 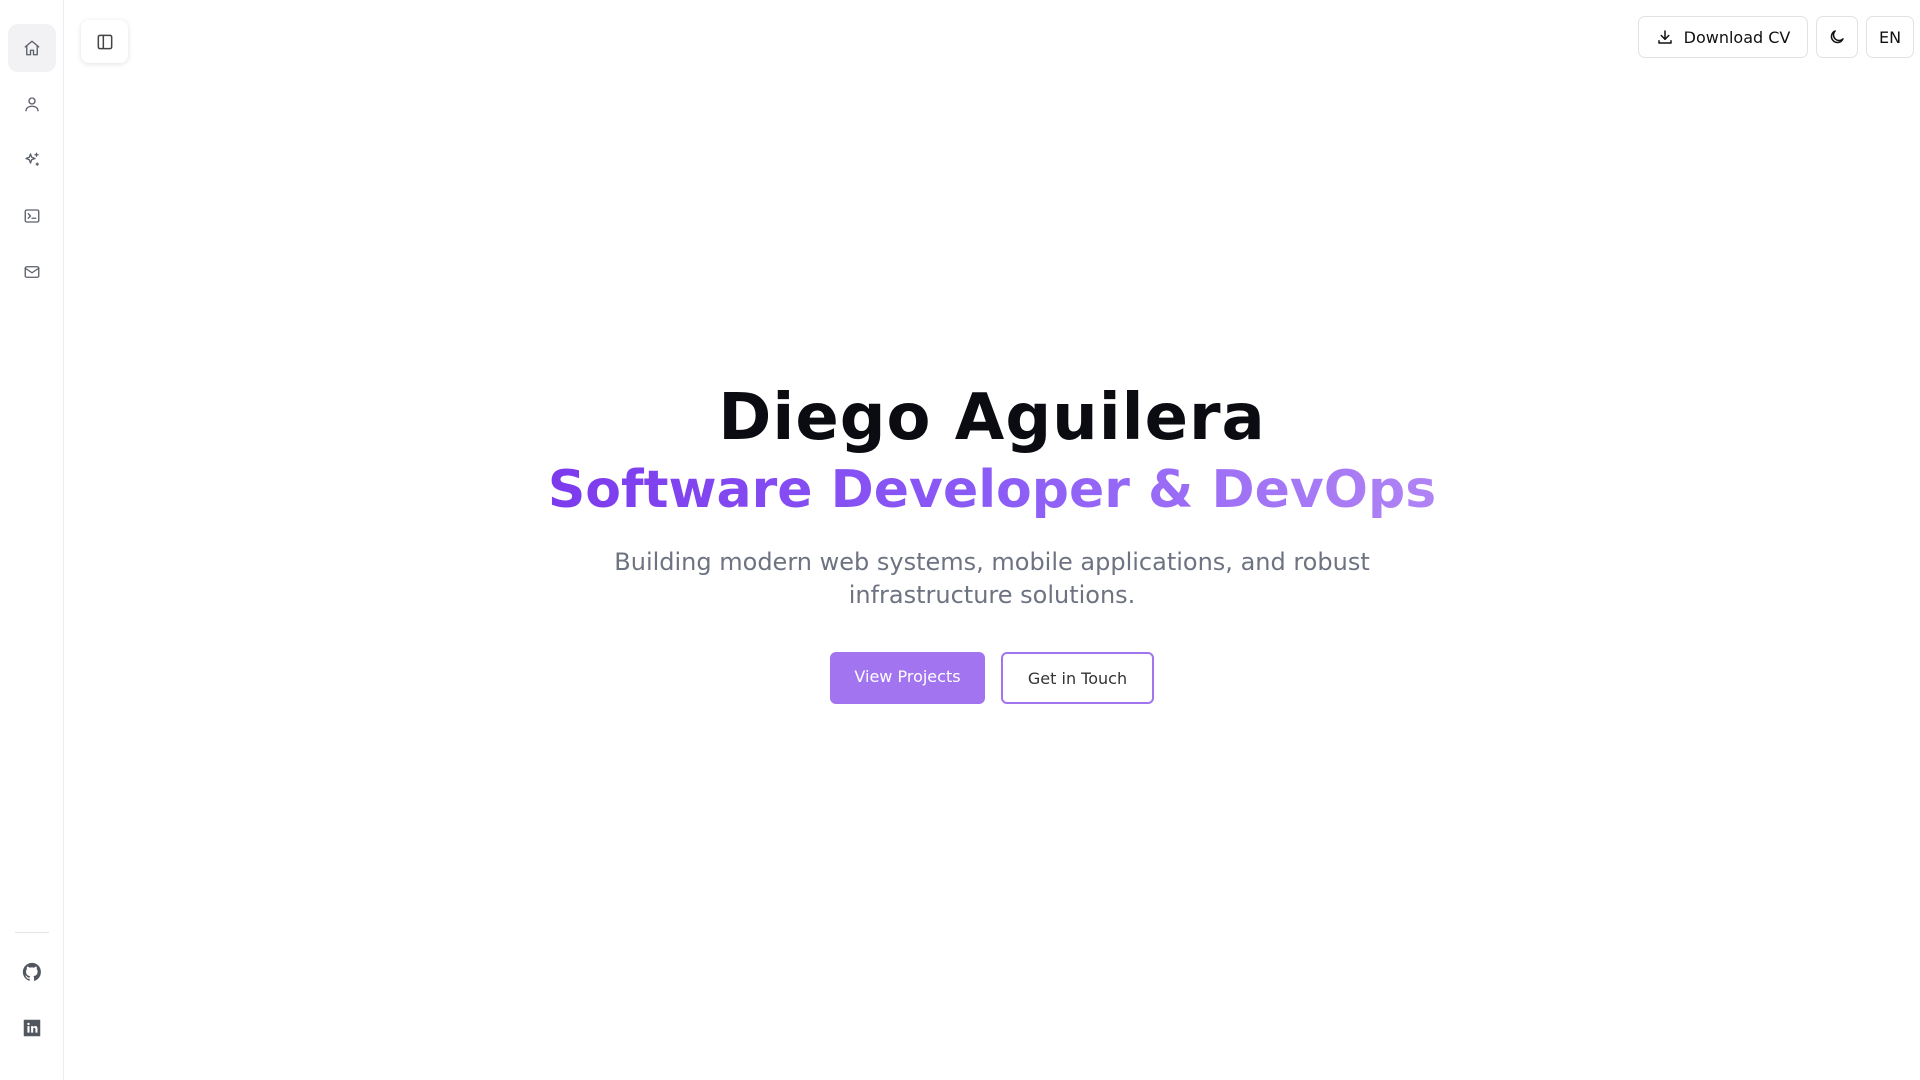 I want to click on toggle-sidebar-button, so click(x=104, y=41).